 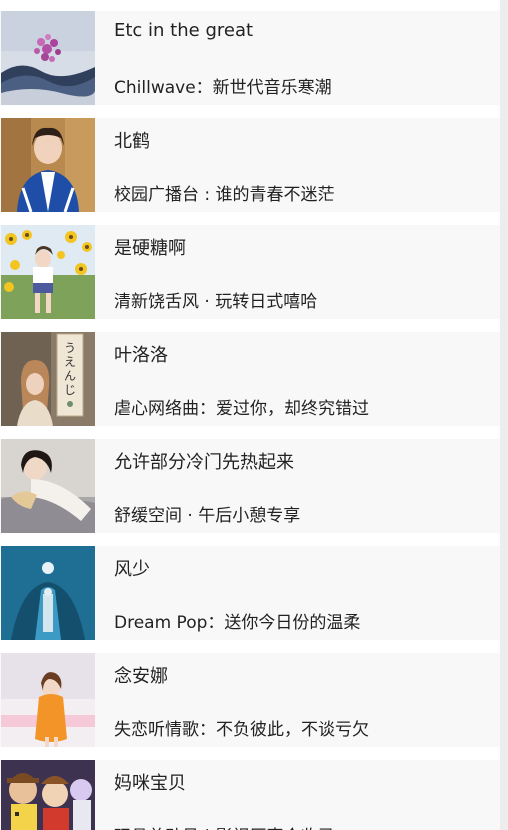 I want to click on station-sign-kana: う, so click(x=70, y=348).